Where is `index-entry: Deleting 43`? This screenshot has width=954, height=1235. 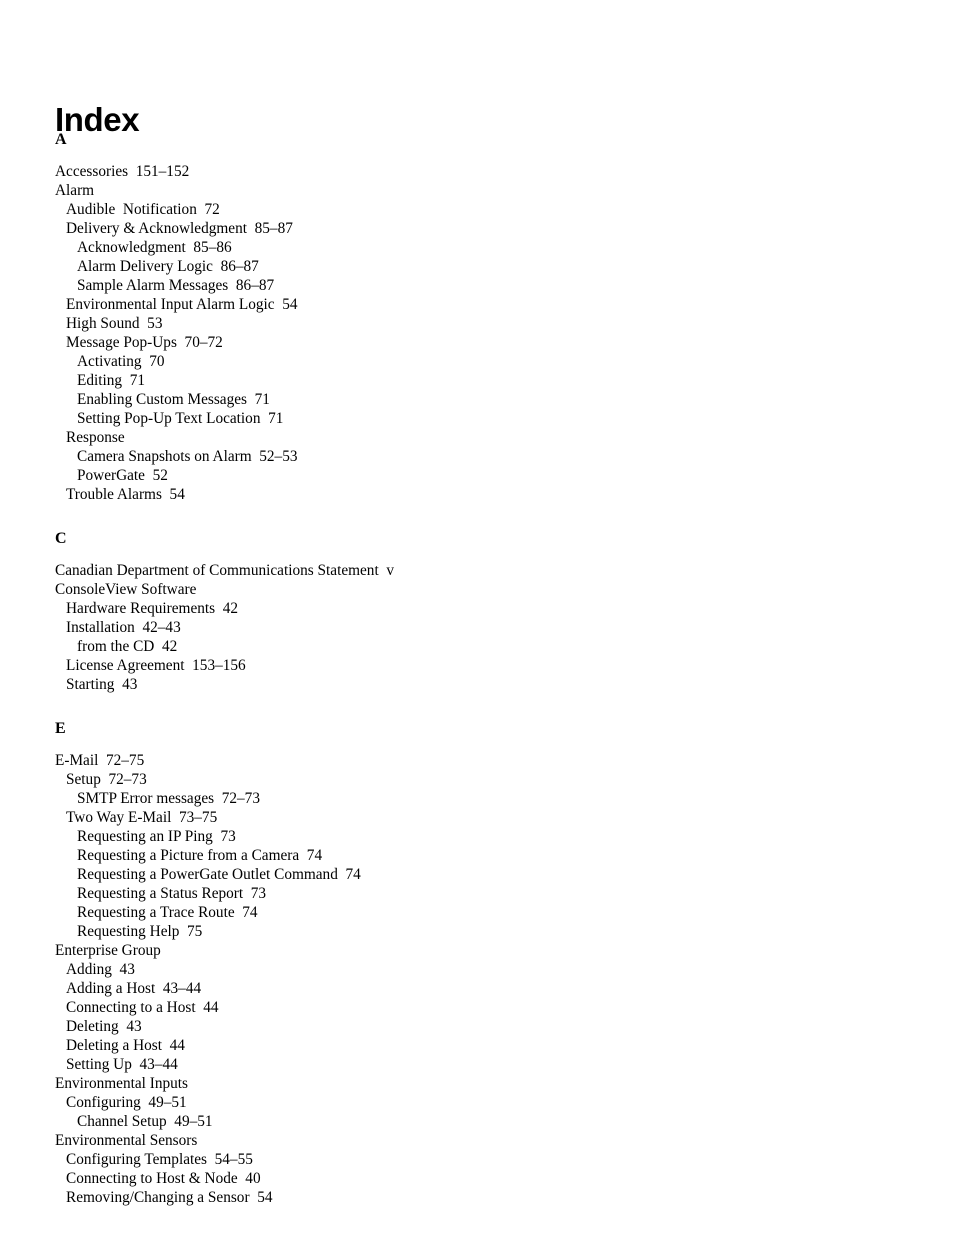
index-entry: Deleting 43 is located at coordinates (104, 1026).